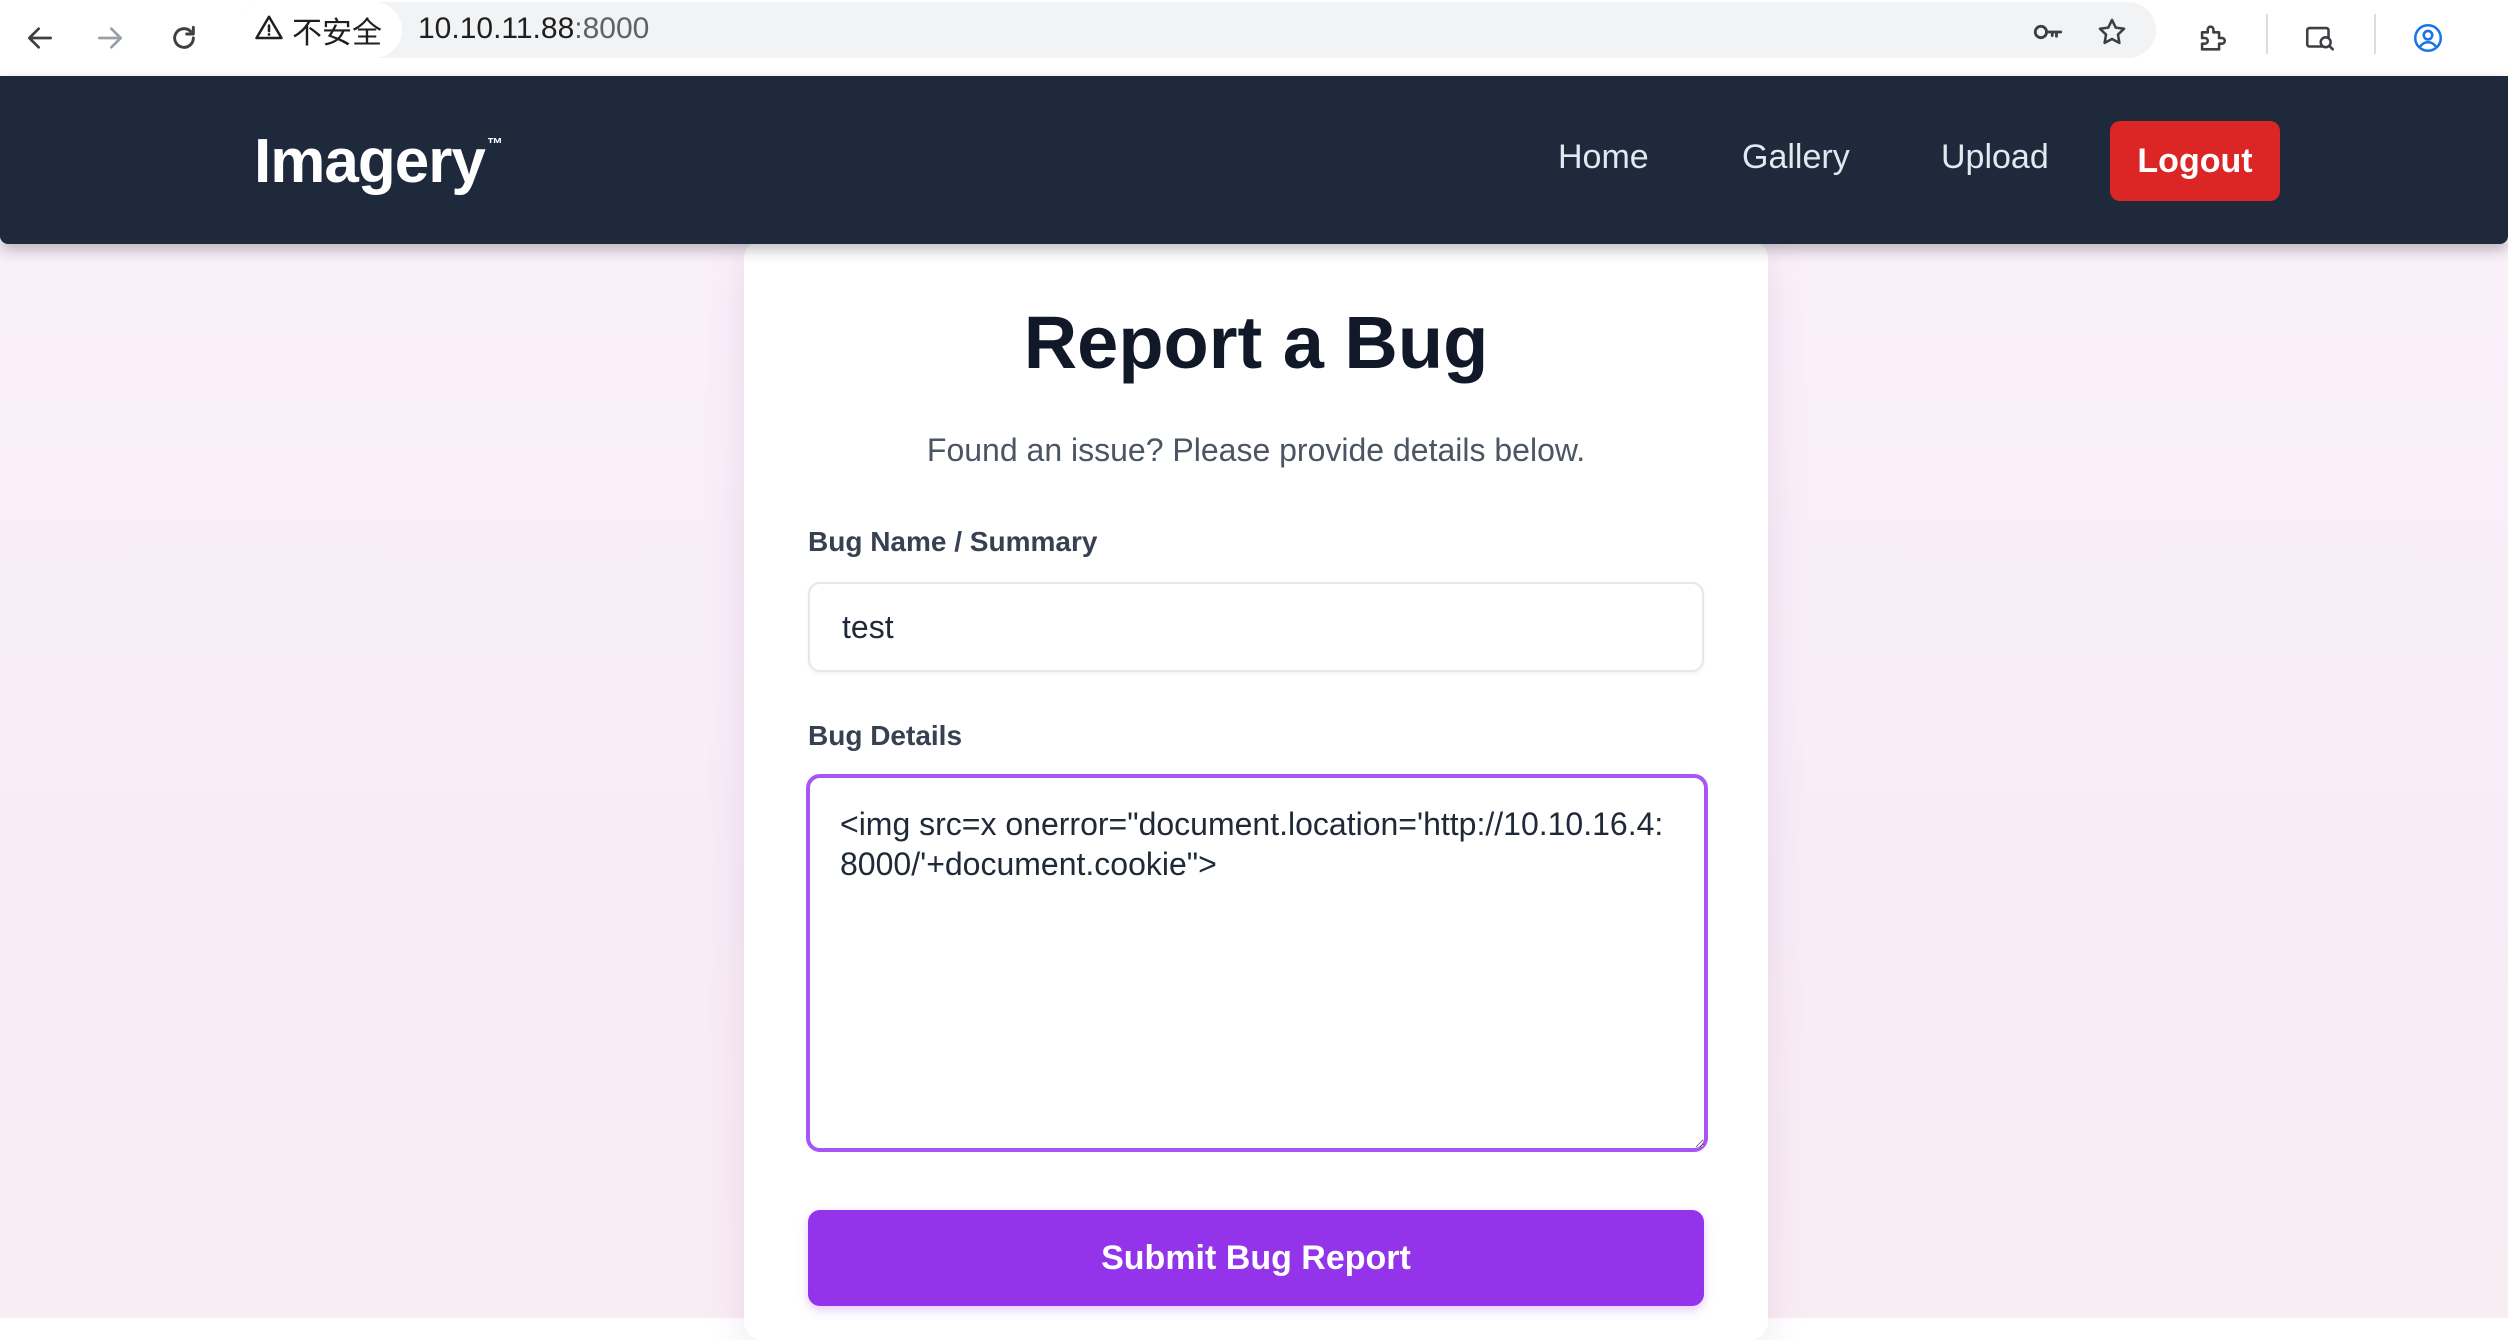  I want to click on logout-button: Logout, so click(2195, 161).